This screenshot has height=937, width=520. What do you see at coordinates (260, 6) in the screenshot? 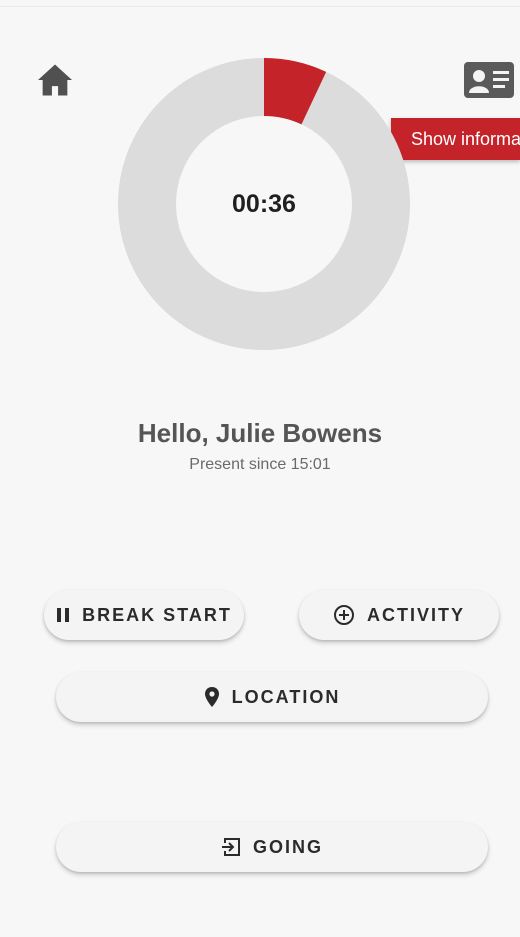
I see `top-divider` at bounding box center [260, 6].